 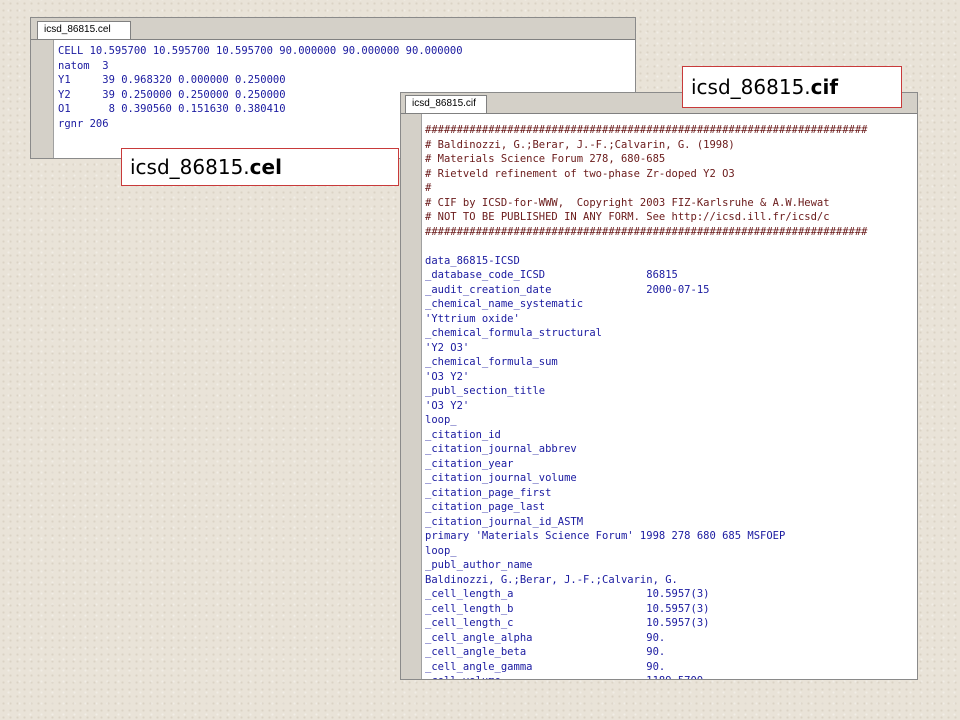 What do you see at coordinates (265, 167) in the screenshot?
I see `callout-cel-ext: cel` at bounding box center [265, 167].